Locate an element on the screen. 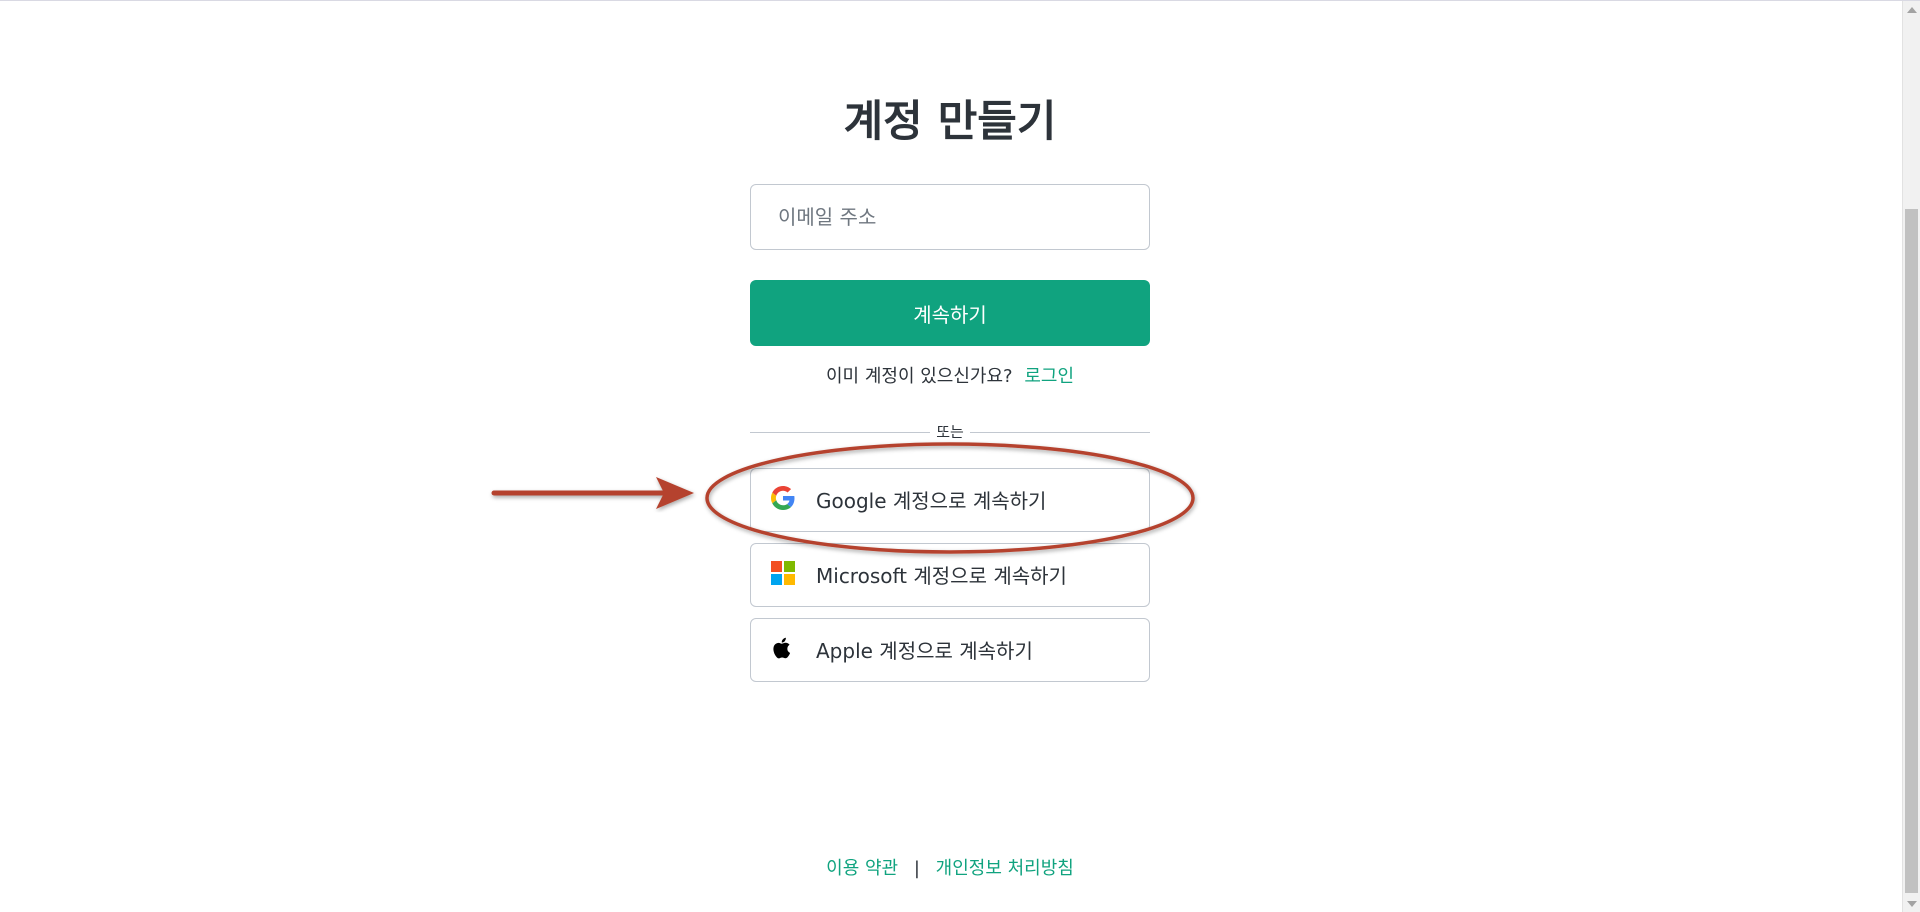  divider-label-wrap: 또는 is located at coordinates (950, 431).